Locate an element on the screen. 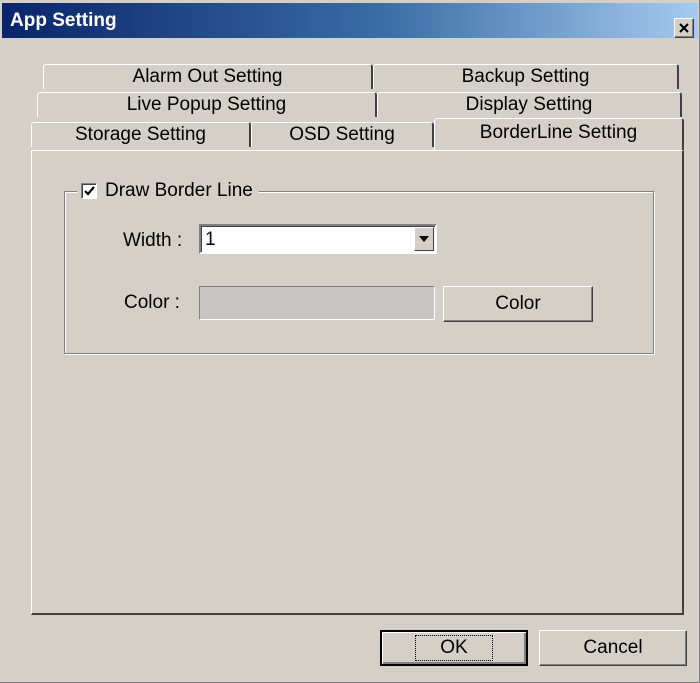 Image resolution: width=700 pixels, height=683 pixels. tab-osd-setting: OSD Setting is located at coordinates (342, 134).